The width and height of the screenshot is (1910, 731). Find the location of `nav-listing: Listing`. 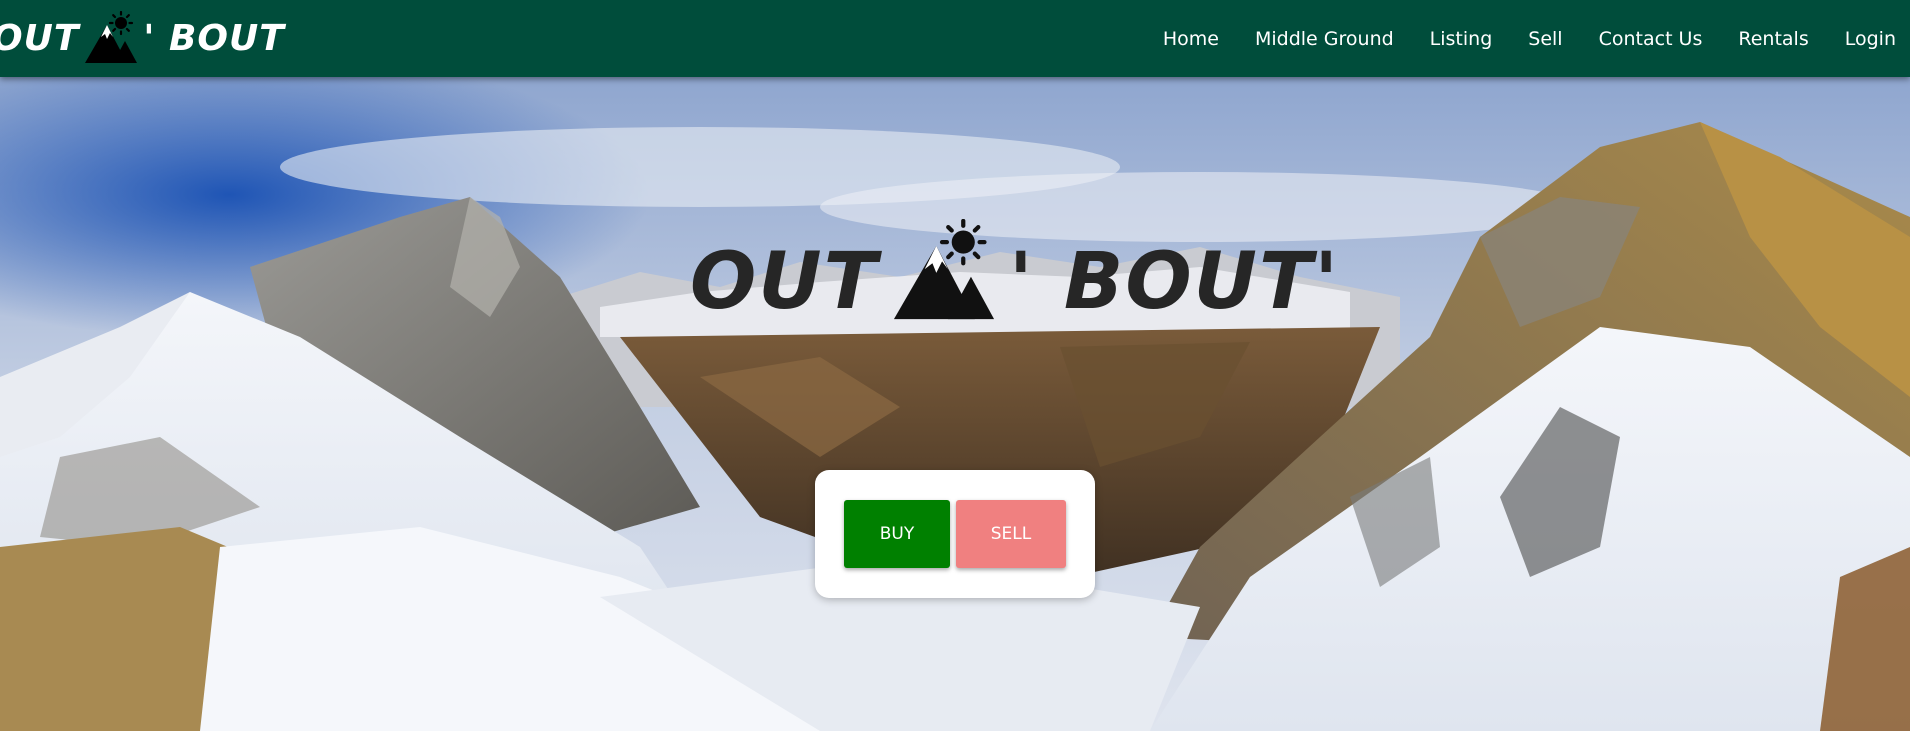

nav-listing: Listing is located at coordinates (1461, 39).